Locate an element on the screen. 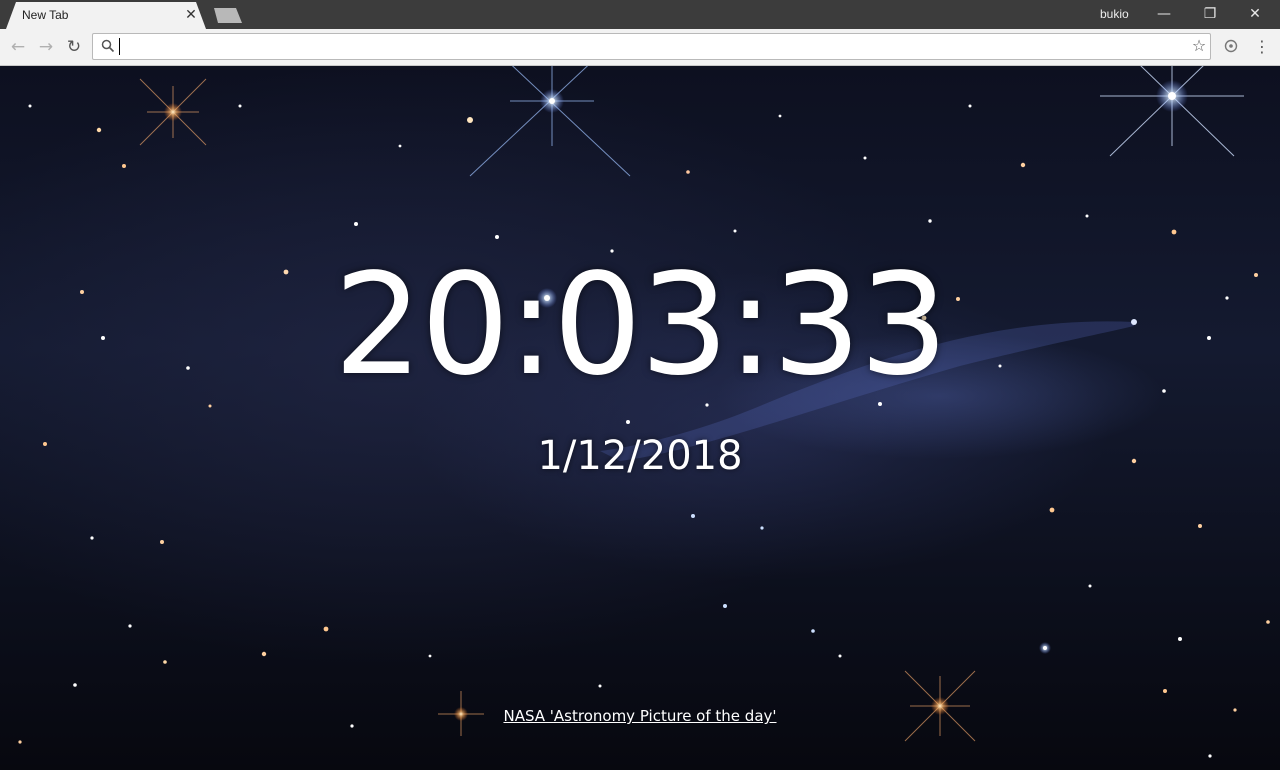 This screenshot has height=770, width=1280. extension-icon is located at coordinates (1231, 46).